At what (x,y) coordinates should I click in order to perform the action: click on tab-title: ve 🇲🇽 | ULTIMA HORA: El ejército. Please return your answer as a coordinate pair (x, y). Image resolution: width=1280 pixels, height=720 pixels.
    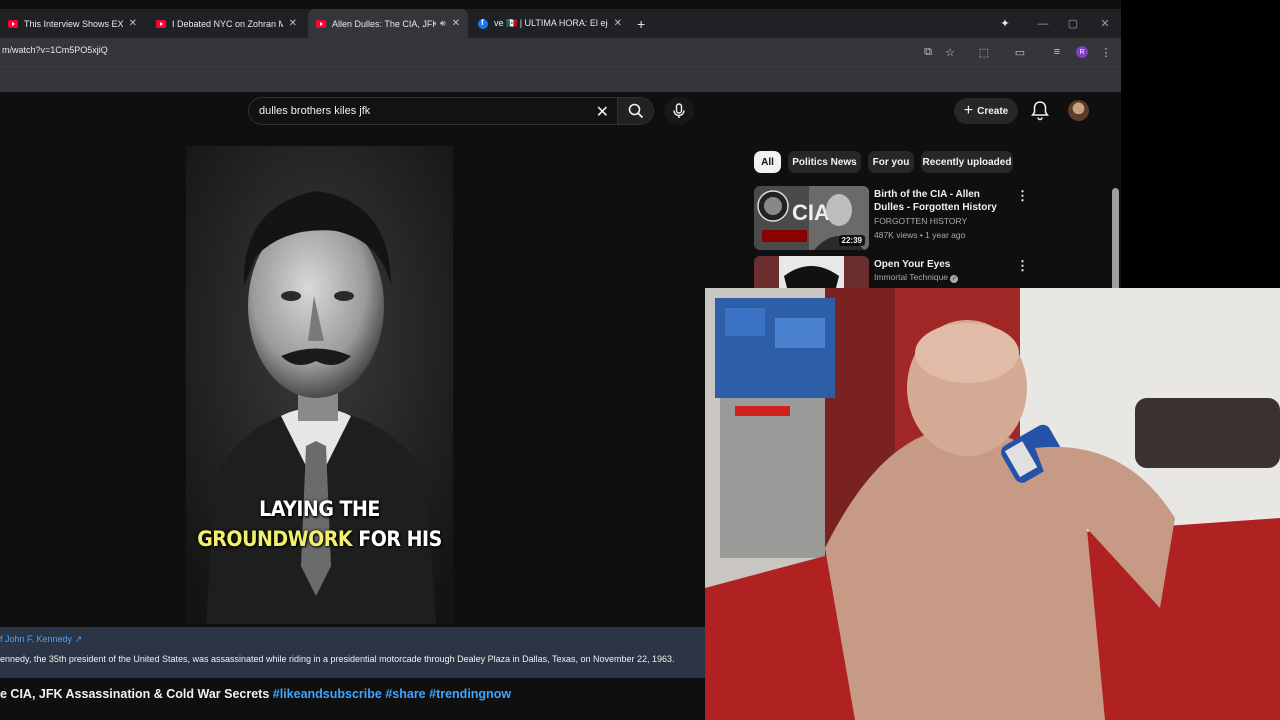
    Looking at the image, I should click on (551, 23).